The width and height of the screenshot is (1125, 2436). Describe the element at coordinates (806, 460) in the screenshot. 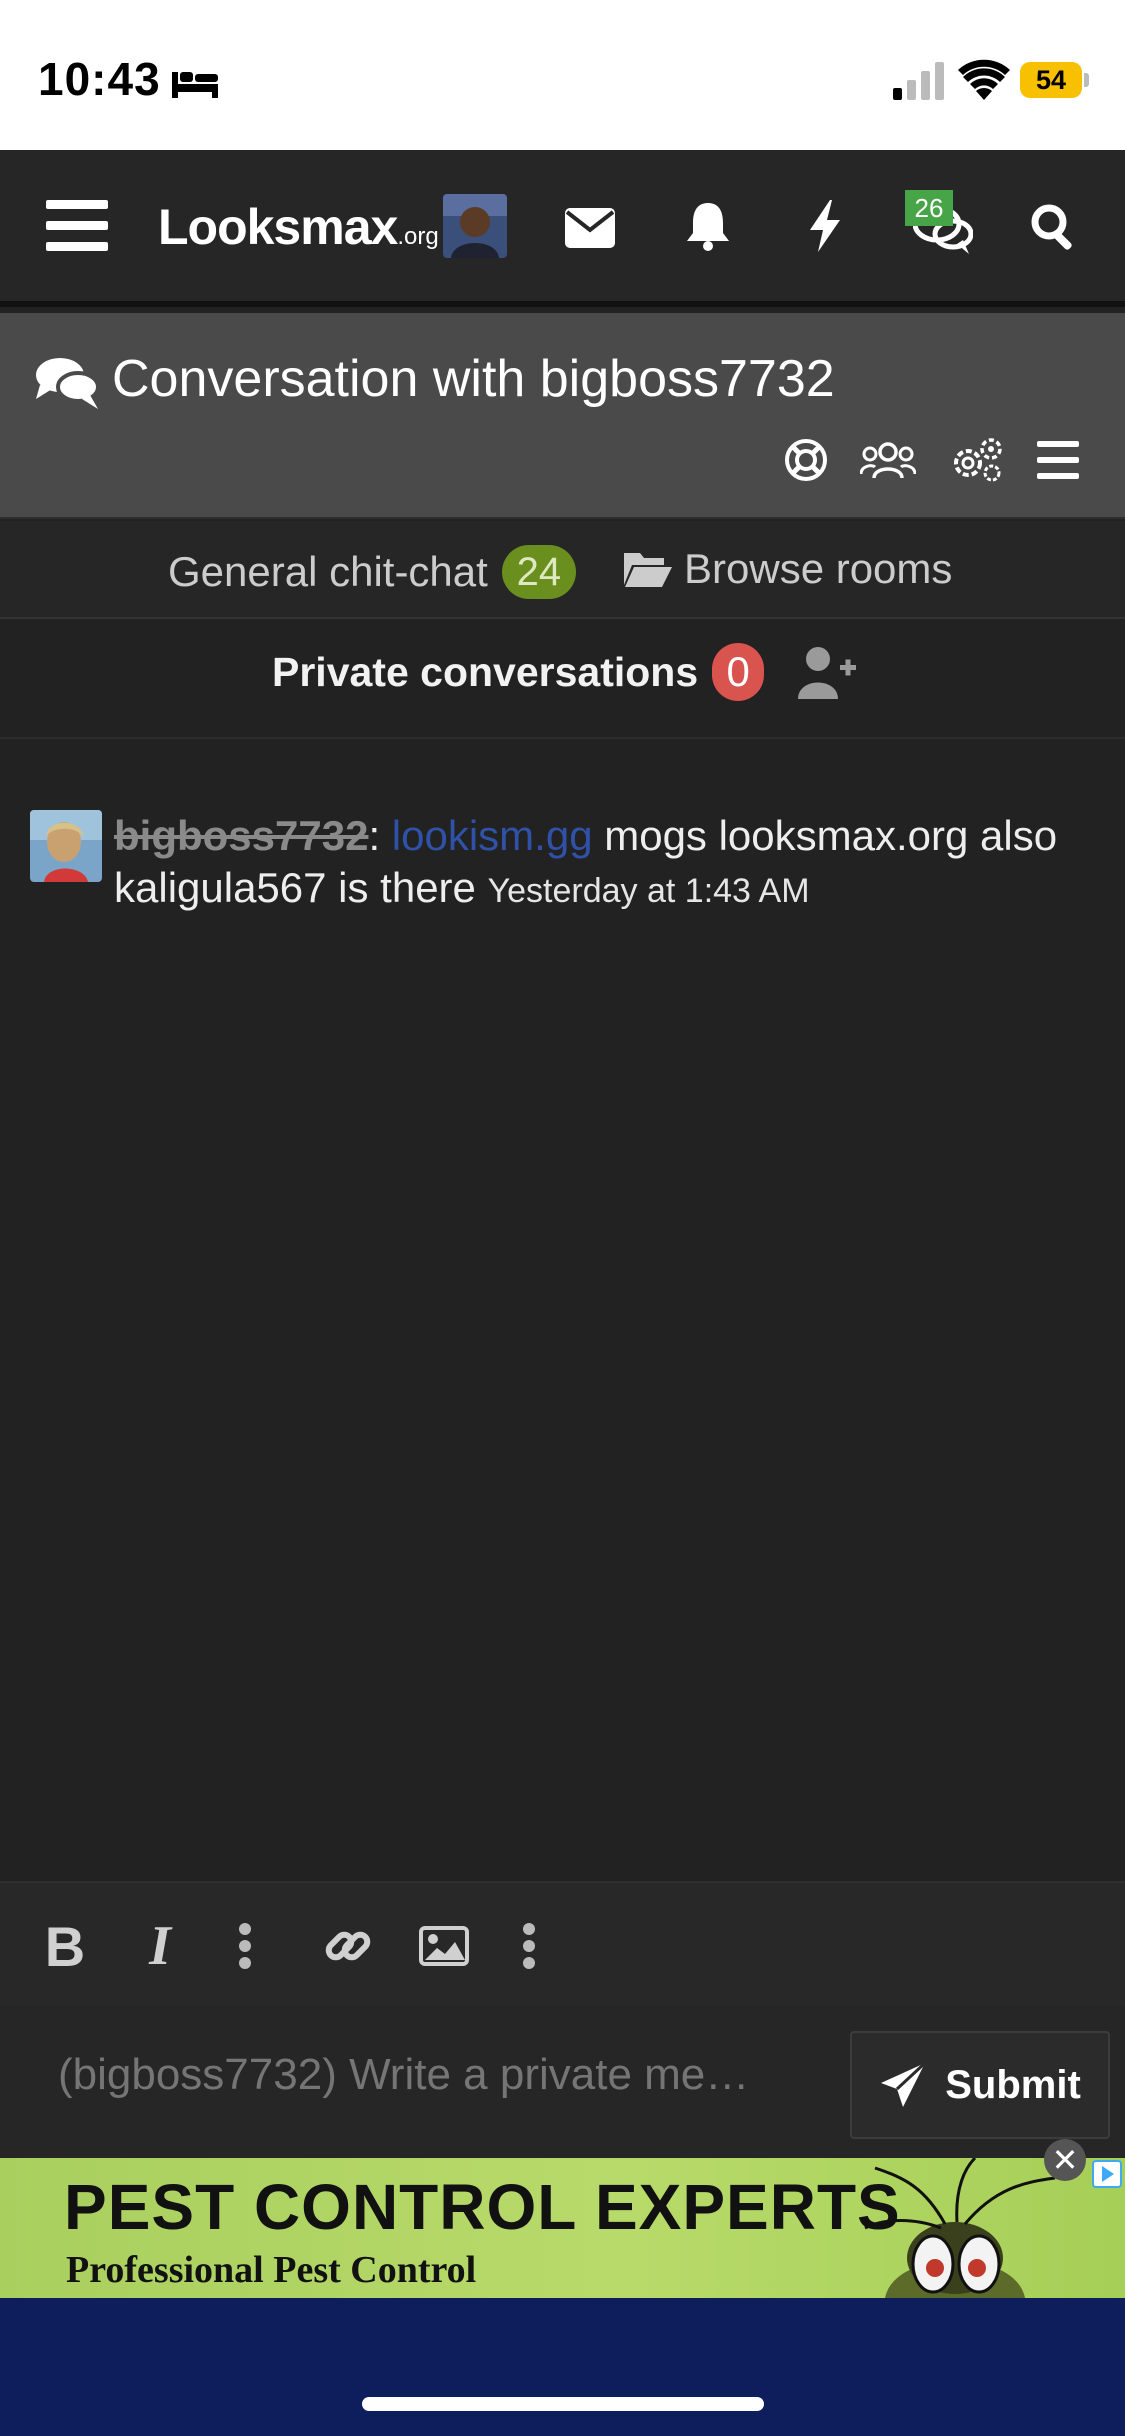

I see `lifebuoy-icon` at that location.